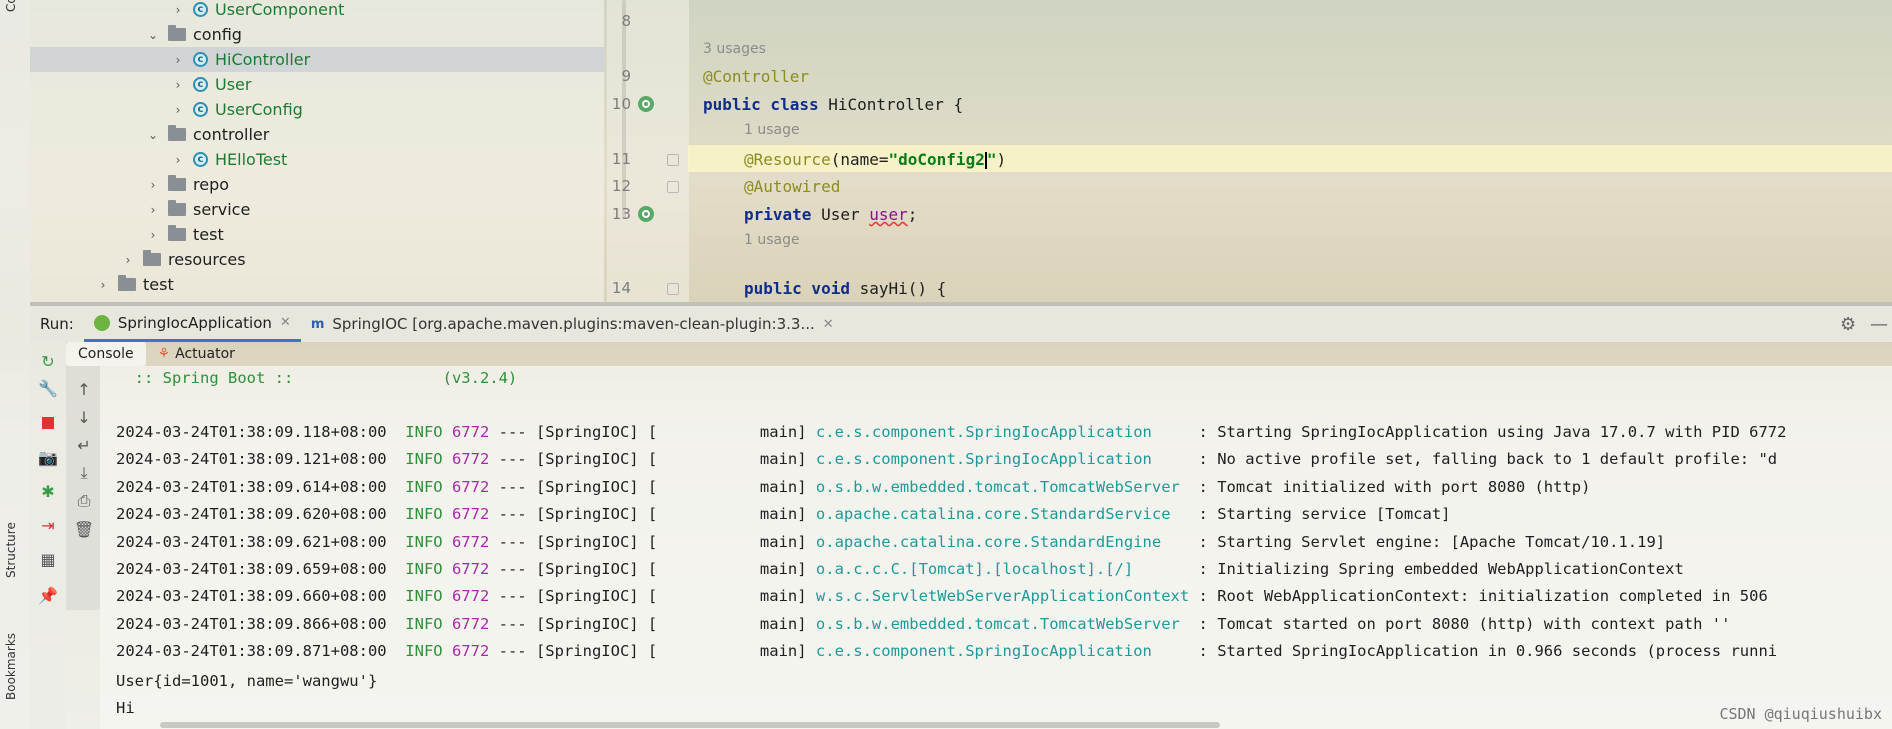 This screenshot has width=1892, height=729. I want to click on trash-icon: 🗑, so click(84, 529).